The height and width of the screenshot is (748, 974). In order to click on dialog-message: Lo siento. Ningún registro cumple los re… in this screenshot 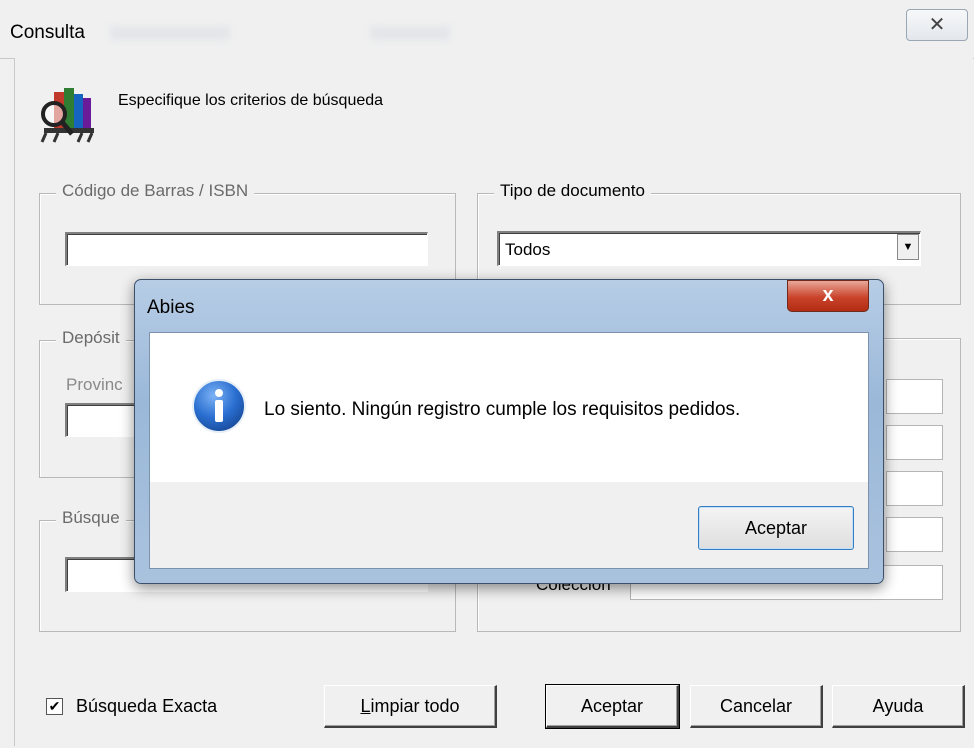, I will do `click(502, 409)`.